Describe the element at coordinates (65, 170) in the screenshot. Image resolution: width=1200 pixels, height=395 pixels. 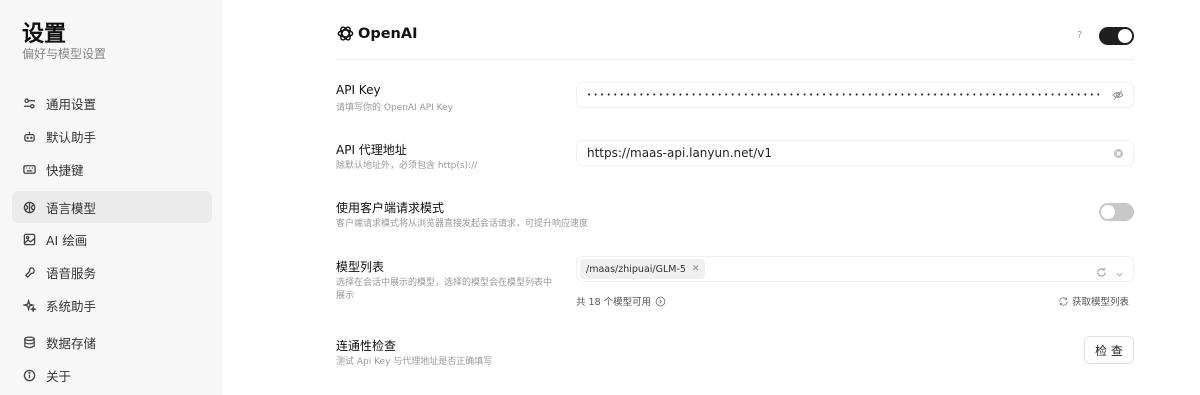
I see `sidebar-item-label: 快捷键` at that location.